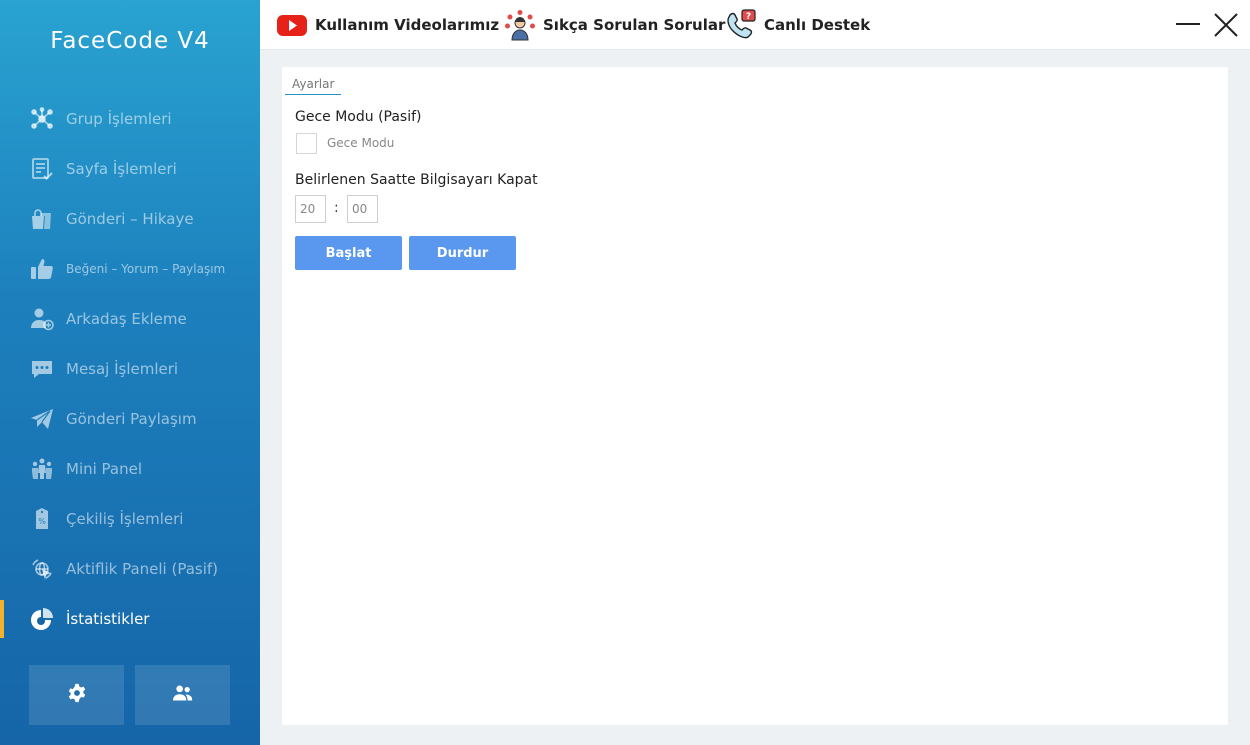 The image size is (1250, 745). Describe the element at coordinates (104, 469) in the screenshot. I see `sidebar-item-label: Mini Panel` at that location.